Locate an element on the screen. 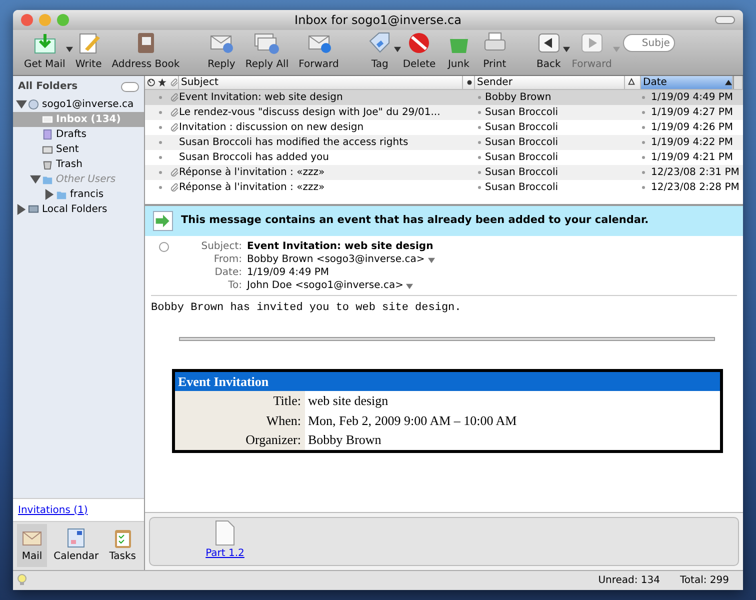  header-value: Event Invitation: web site design is located at coordinates (340, 246).